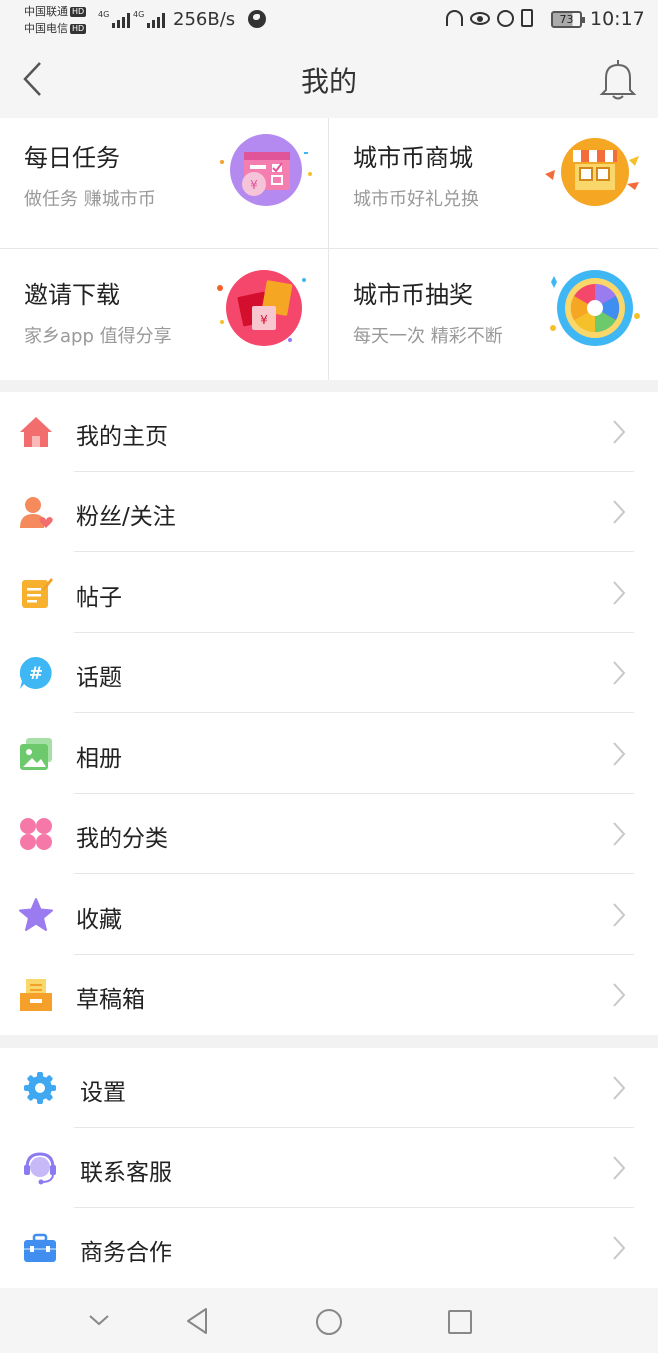 Image resolution: width=658 pixels, height=1353 pixels. What do you see at coordinates (110, 1000) in the screenshot?
I see `menu-item-label: 草稿箱` at bounding box center [110, 1000].